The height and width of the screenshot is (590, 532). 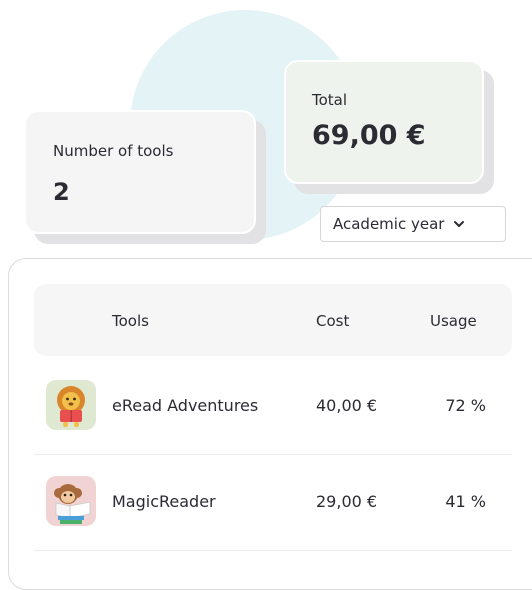 I want to click on chevron-down-icon, so click(x=459, y=224).